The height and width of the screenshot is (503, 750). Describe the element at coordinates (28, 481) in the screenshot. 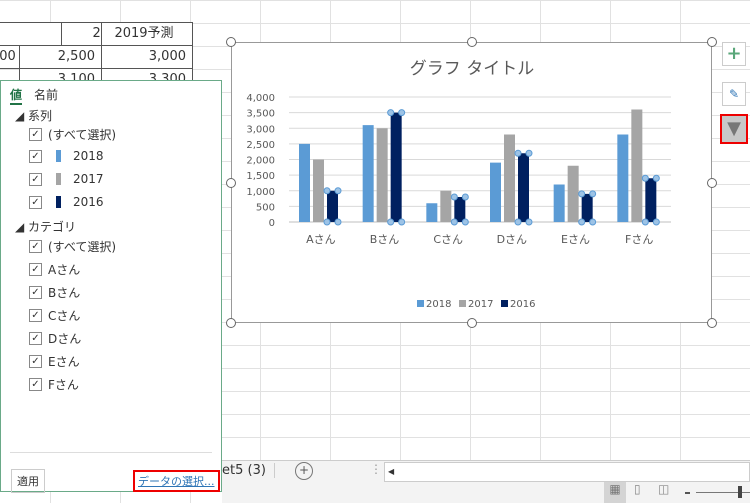

I see `apply-button: 適用` at that location.